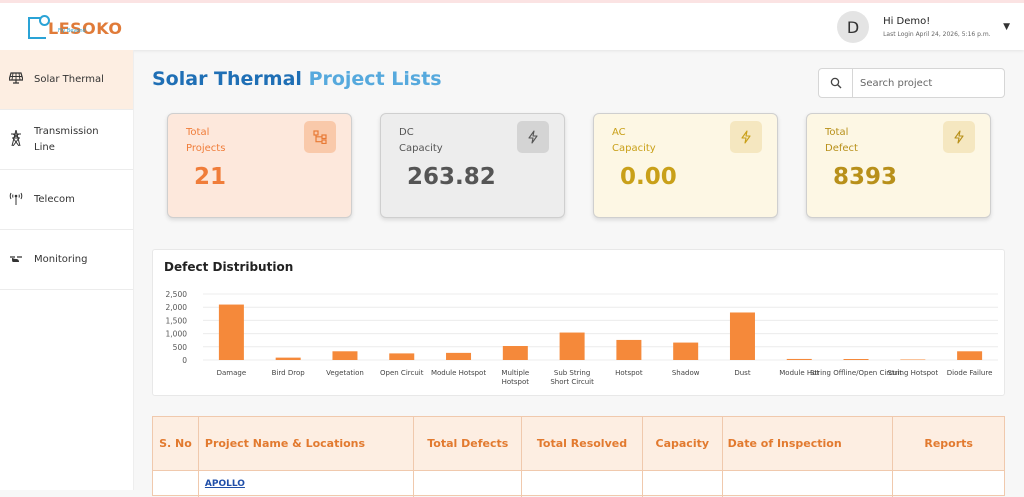 This screenshot has height=497, width=1024. I want to click on telecom-antenna-icon, so click(16, 199).